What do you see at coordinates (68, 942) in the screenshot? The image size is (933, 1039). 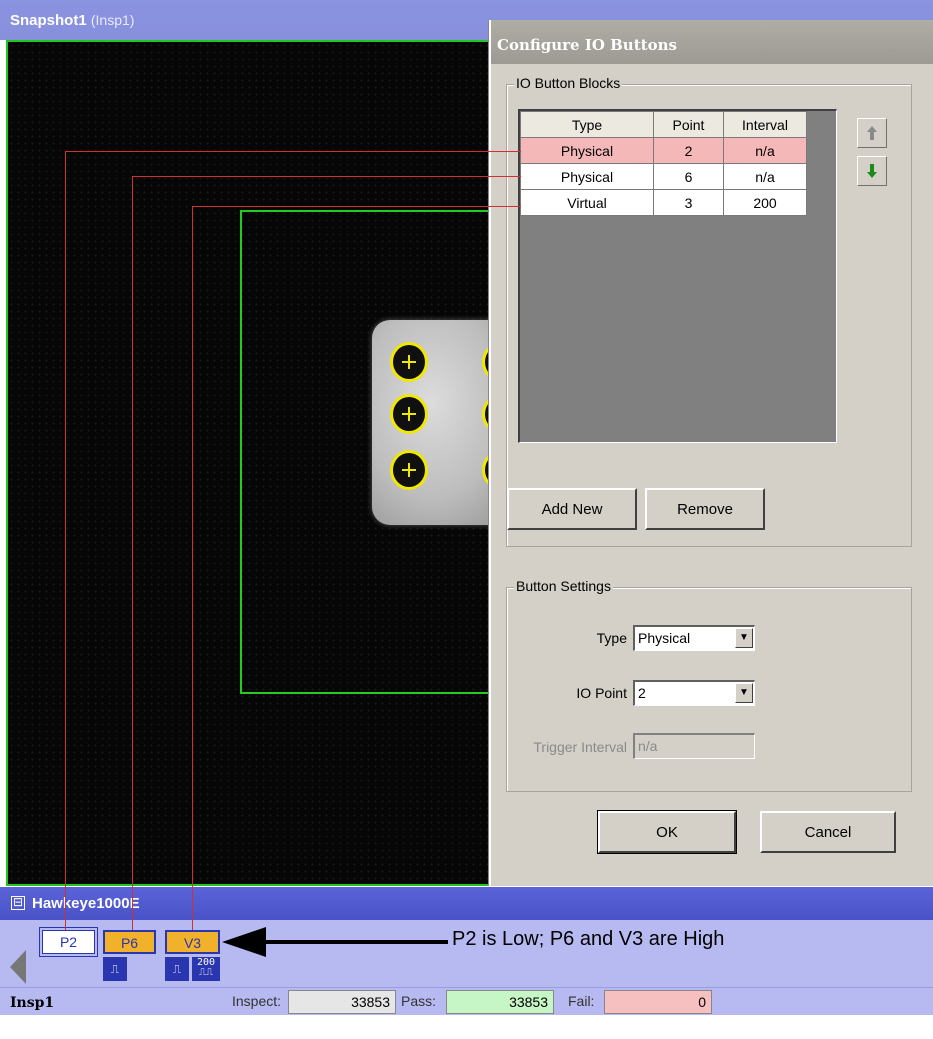 I see `io-button-p2: P2` at bounding box center [68, 942].